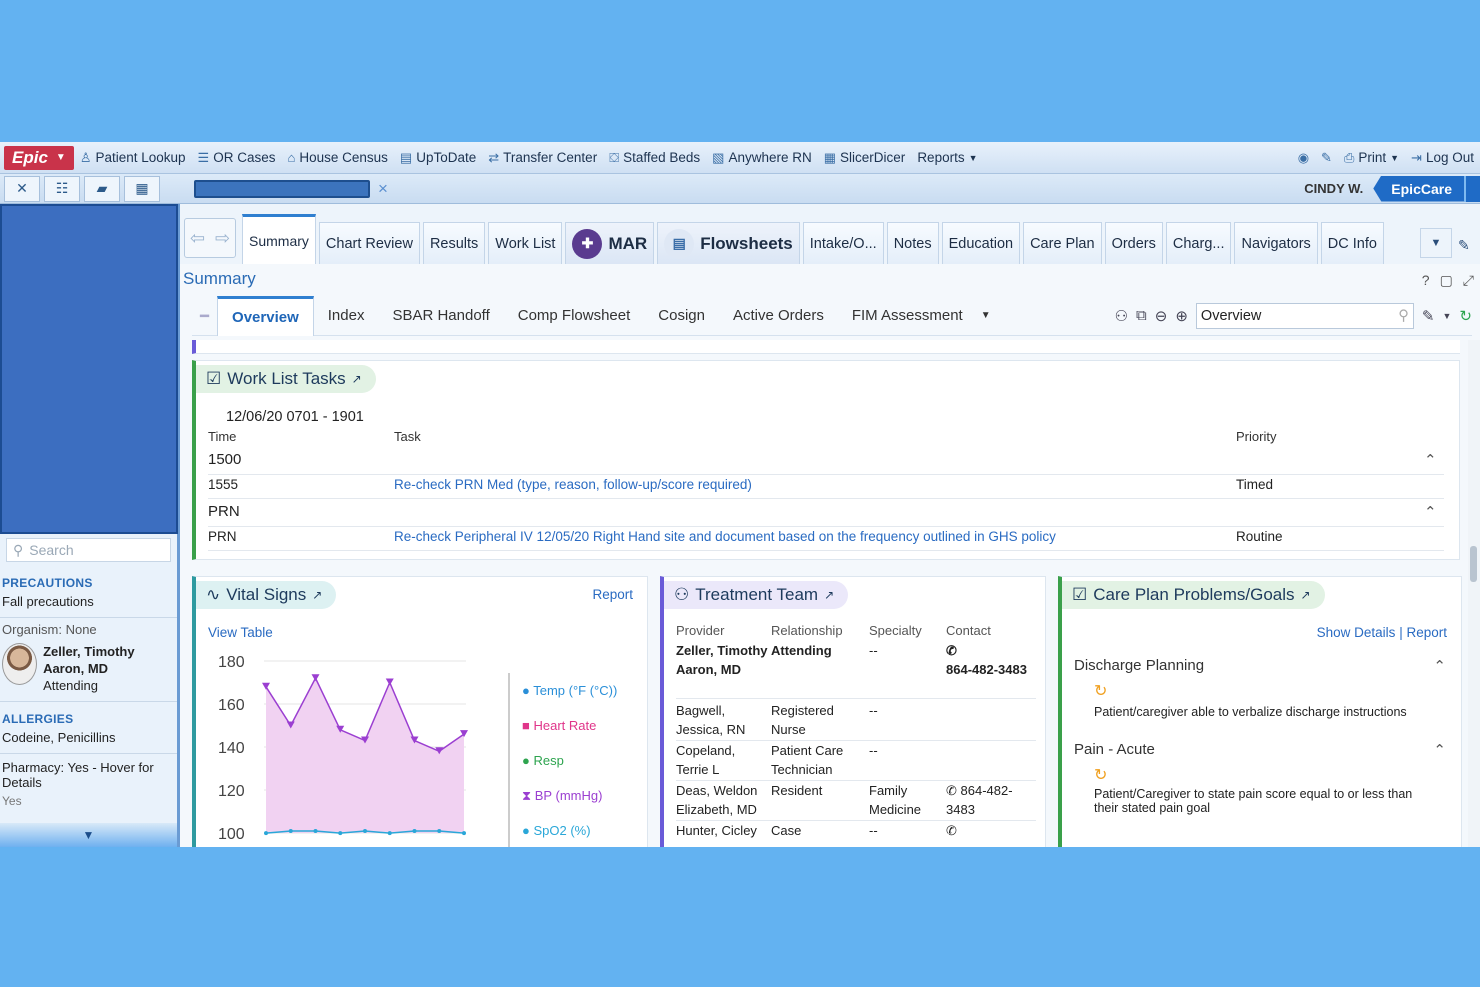 Image resolution: width=1480 pixels, height=987 pixels. Describe the element at coordinates (1181, 316) in the screenshot. I see `zoom-in-icon: ⊕` at that location.